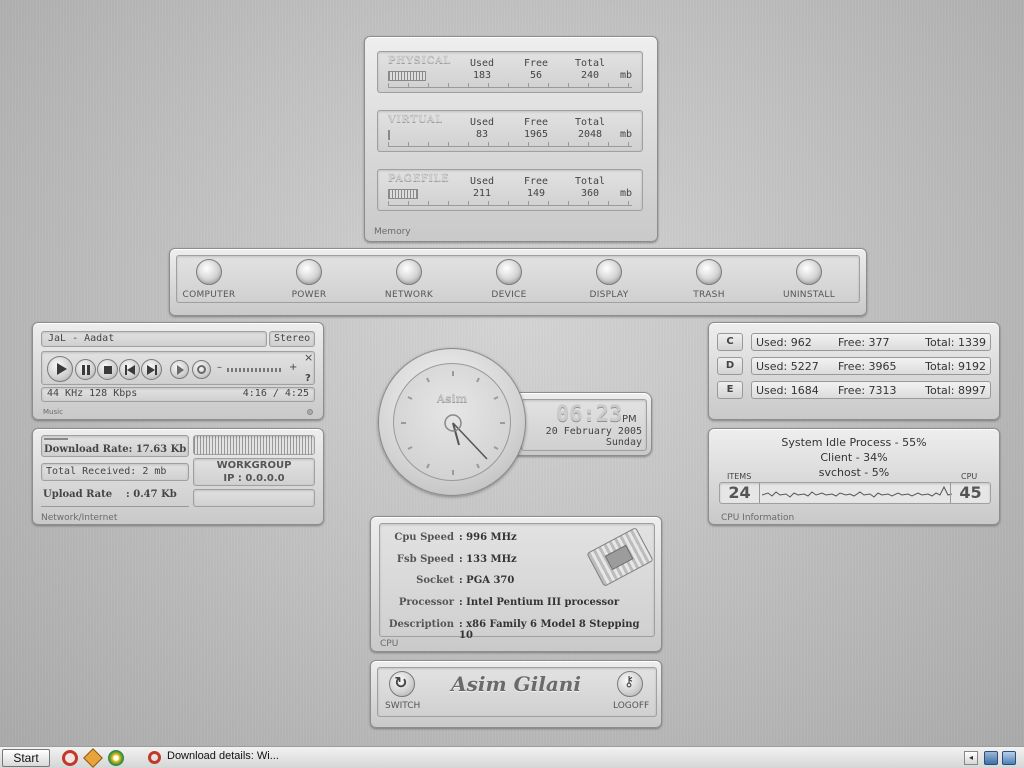 The image size is (1024, 768). I want to click on upload-rate-box: Upload Rate : 0.47 Kb, so click(115, 496).